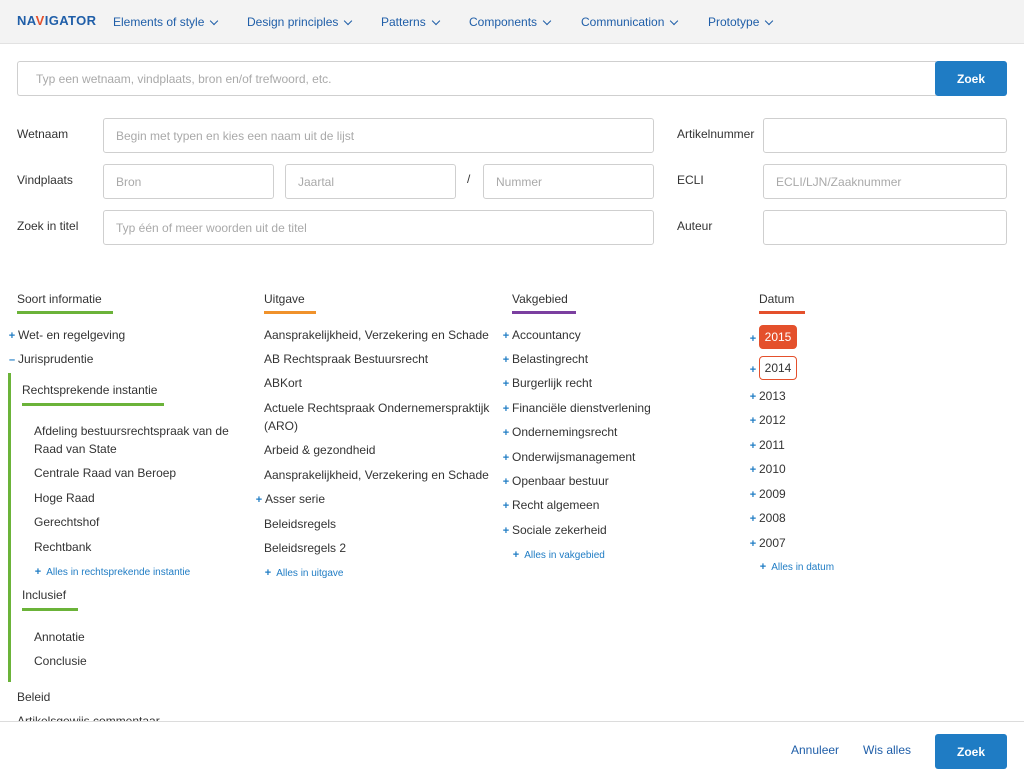 This screenshot has width=1024, height=779. Describe the element at coordinates (290, 500) in the screenshot. I see `filter-uitgave-item: + Asser serie` at that location.